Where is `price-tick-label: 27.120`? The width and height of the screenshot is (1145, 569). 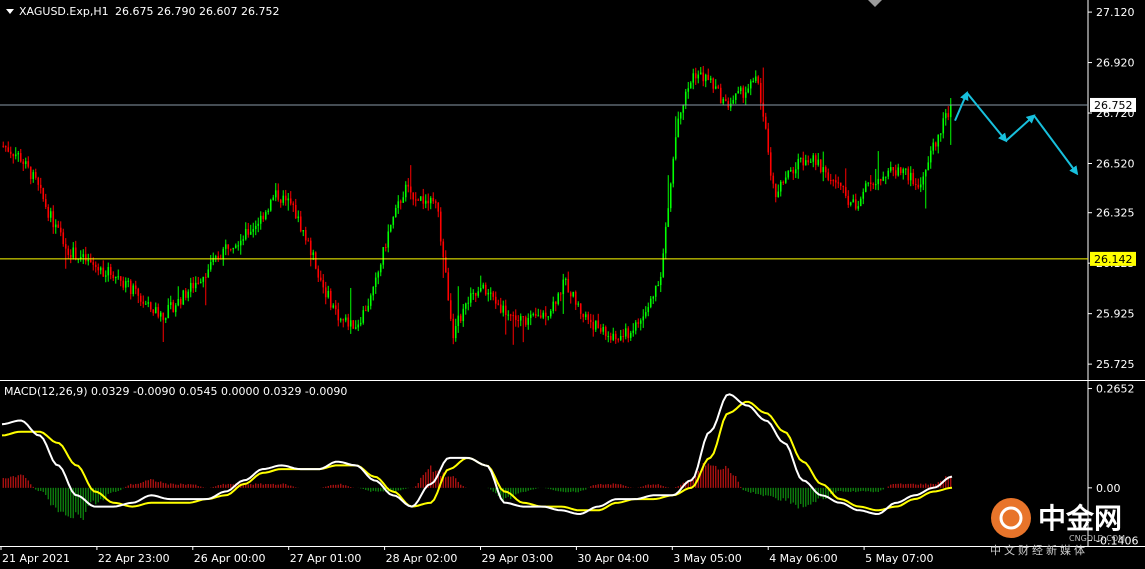
price-tick-label: 27.120 is located at coordinates (1115, 12).